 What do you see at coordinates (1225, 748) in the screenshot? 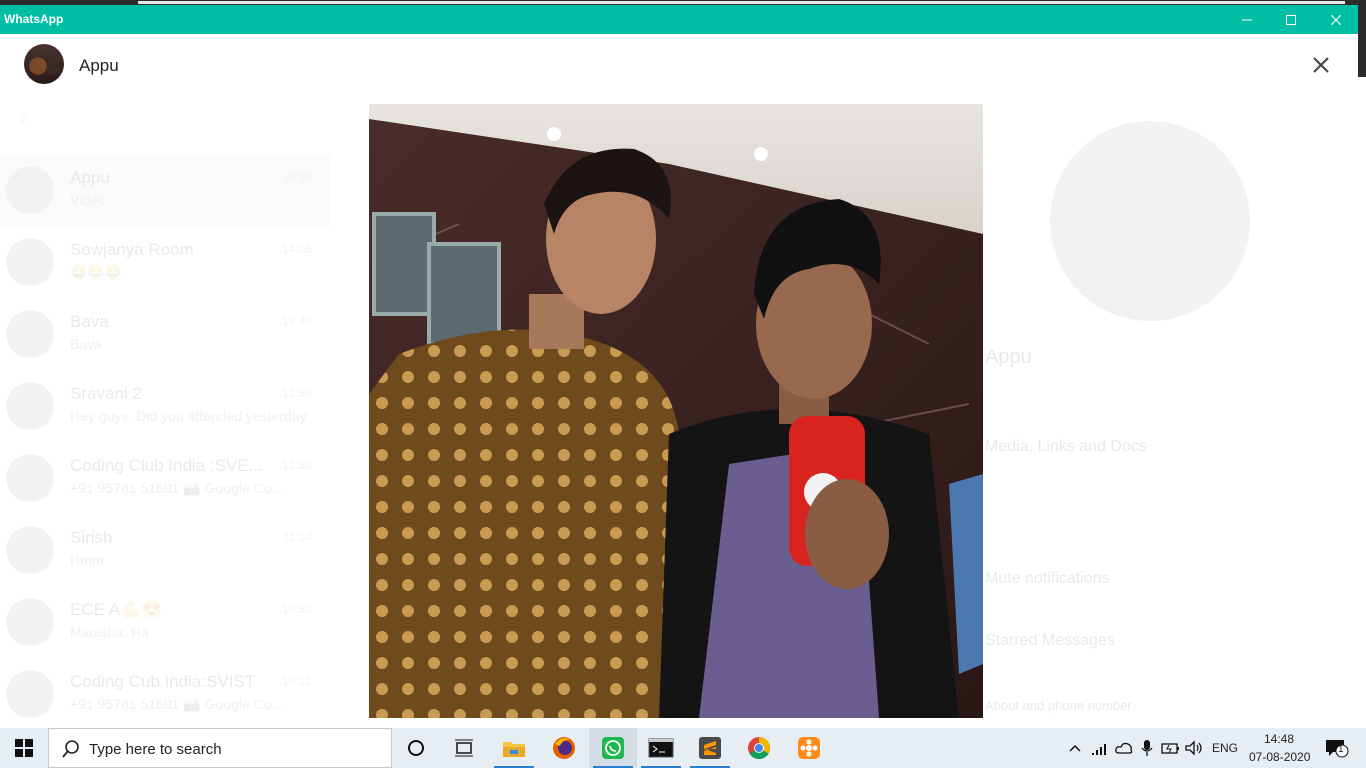
I see `language-indicator: ENG` at bounding box center [1225, 748].